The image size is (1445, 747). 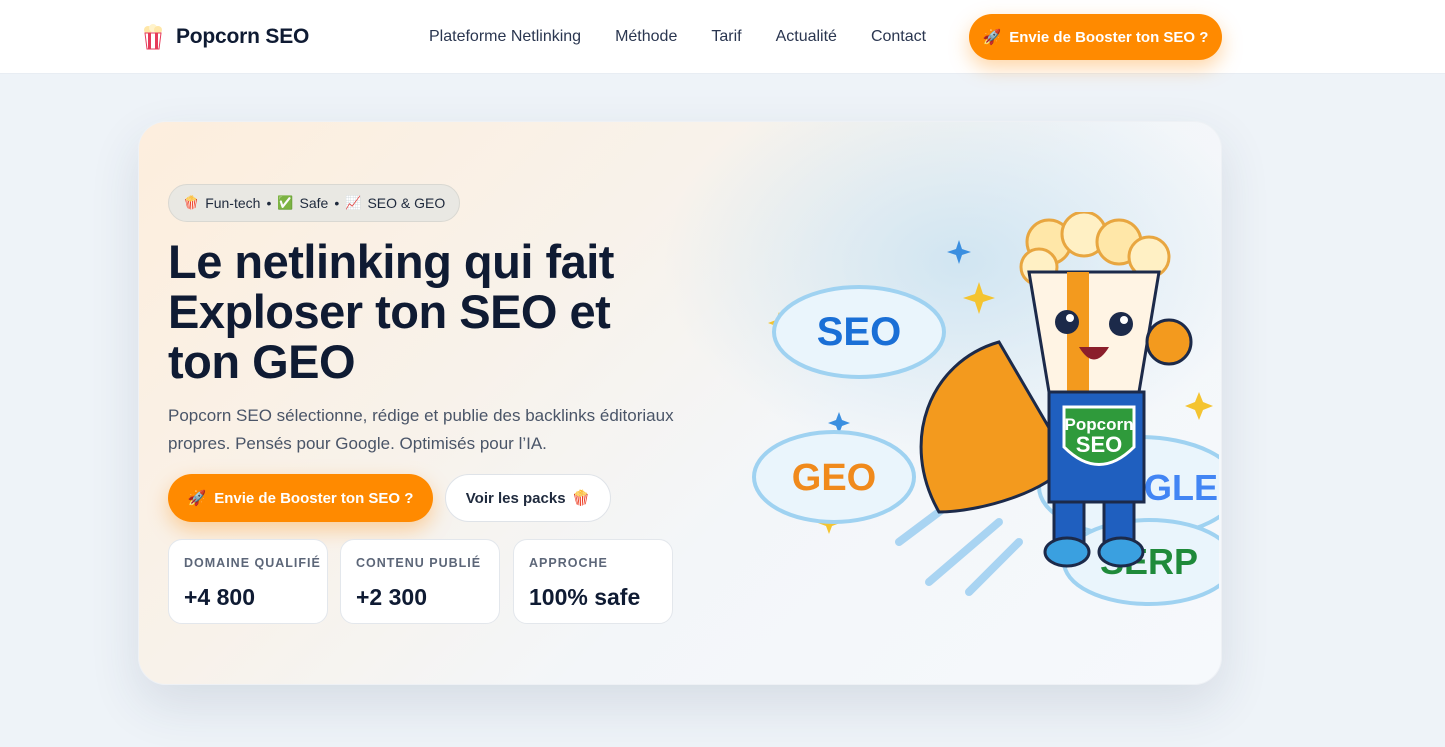 What do you see at coordinates (505, 37) in the screenshot?
I see `nav-item-plateforme: Plateforme Netlinking` at bounding box center [505, 37].